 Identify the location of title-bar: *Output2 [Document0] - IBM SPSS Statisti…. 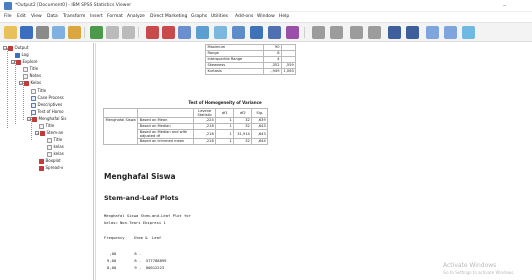
(266, 6).